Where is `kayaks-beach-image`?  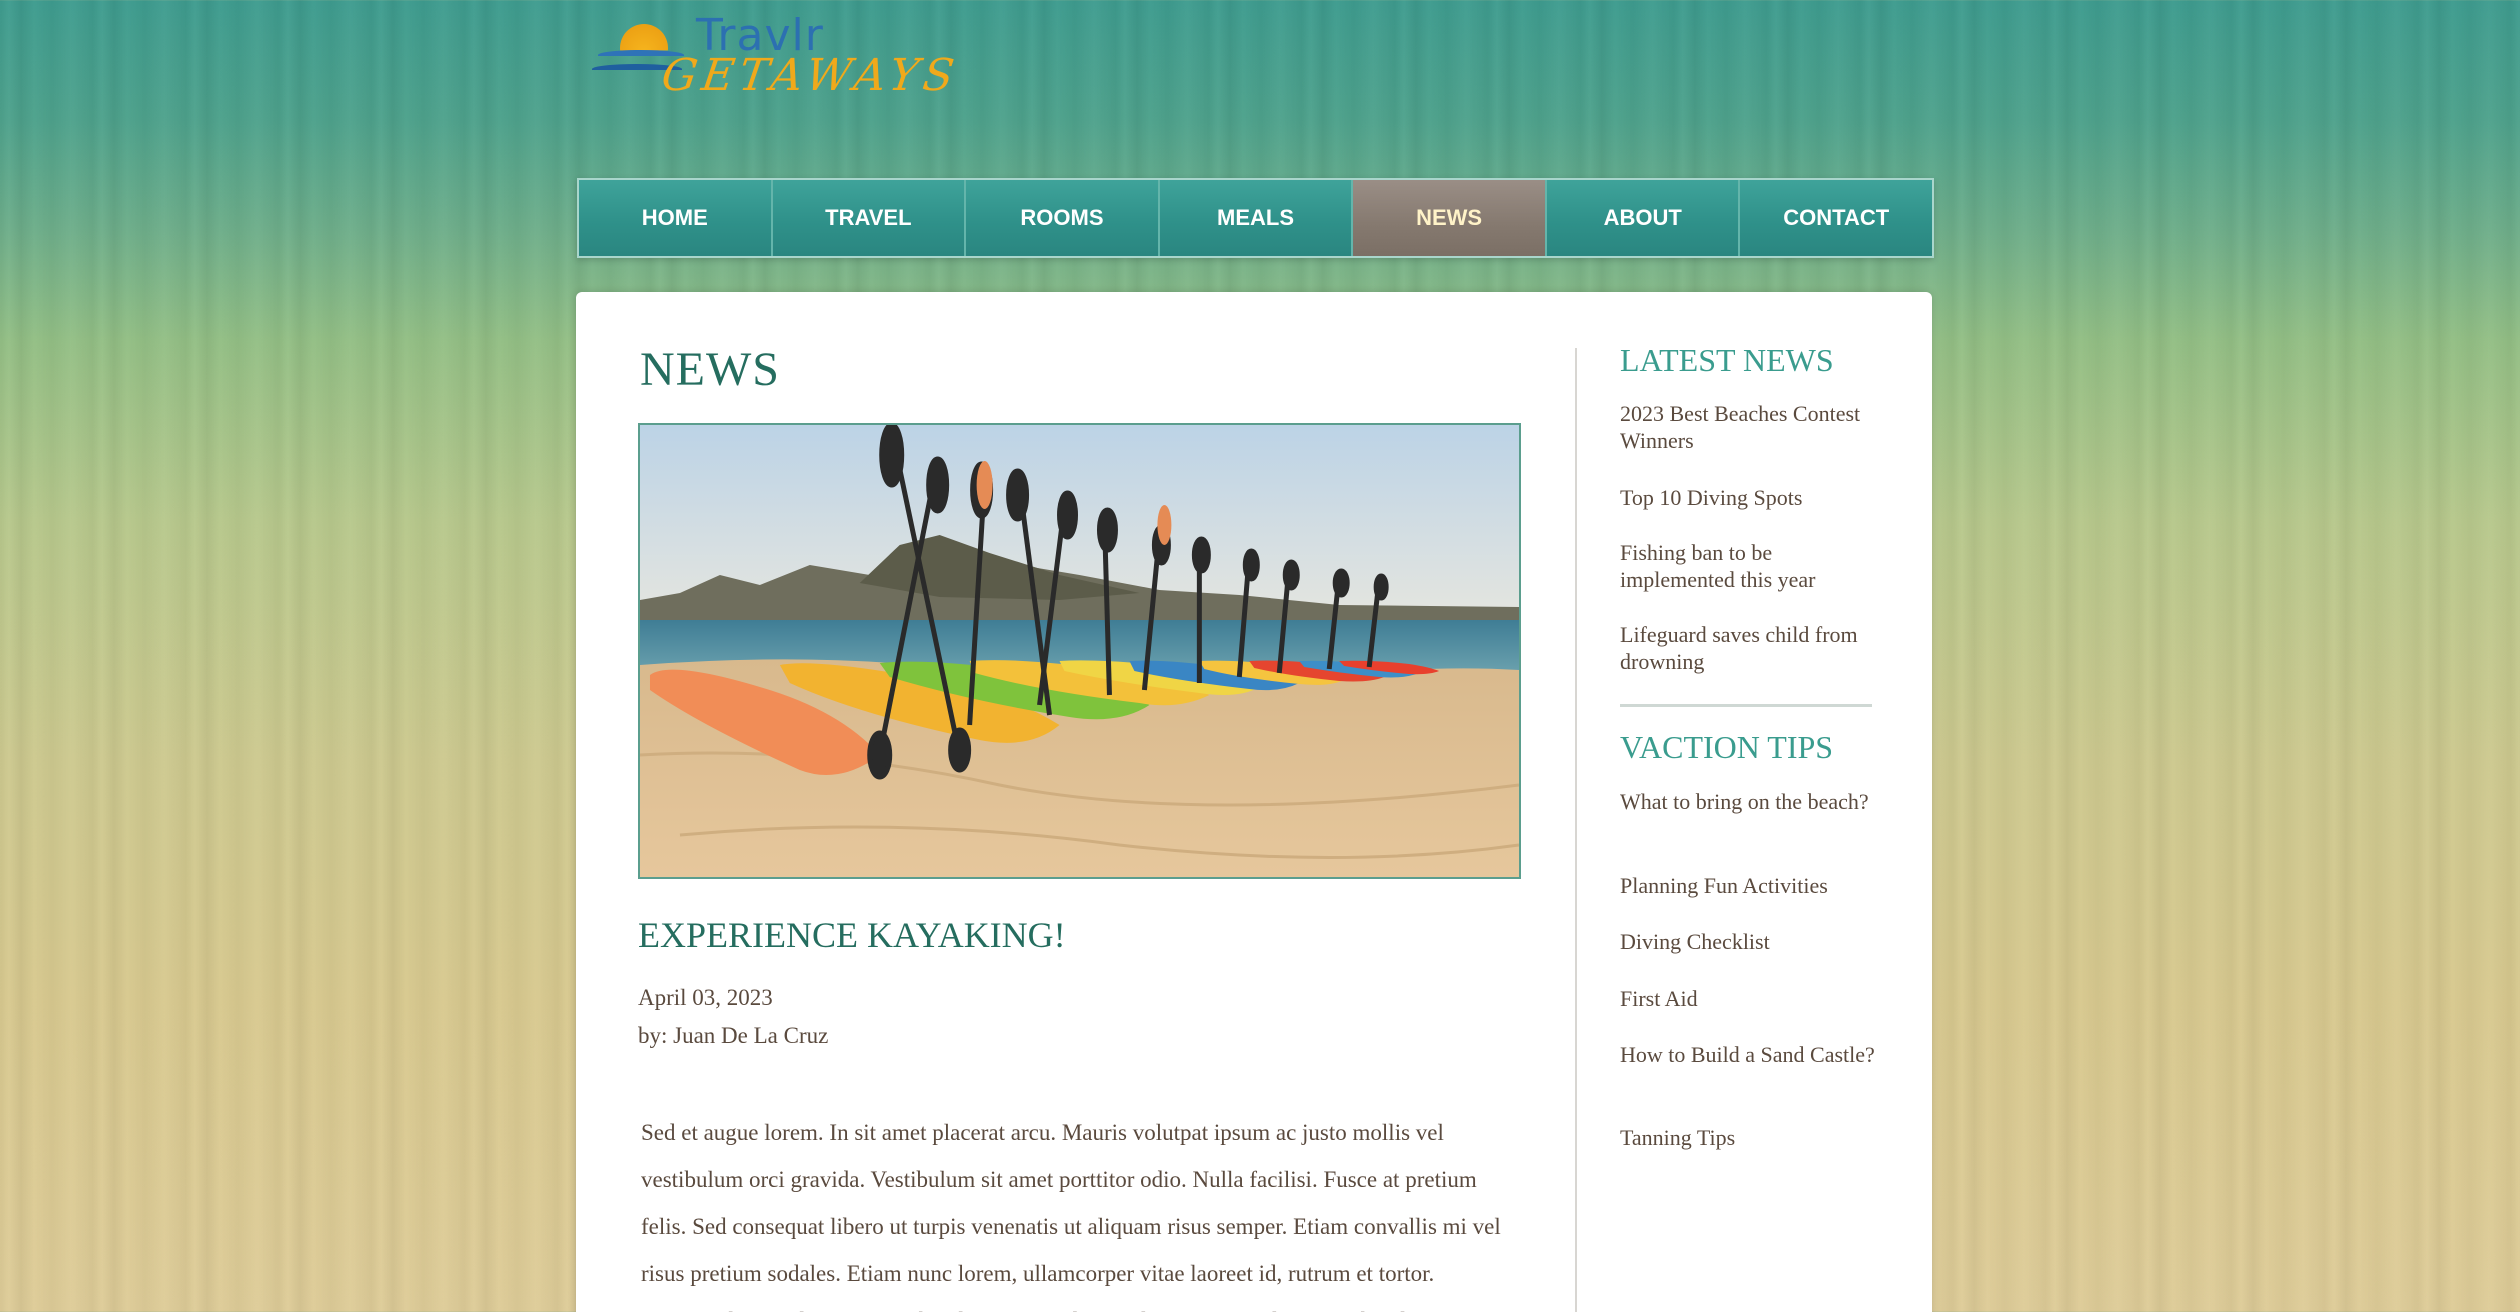 kayaks-beach-image is located at coordinates (1079, 651).